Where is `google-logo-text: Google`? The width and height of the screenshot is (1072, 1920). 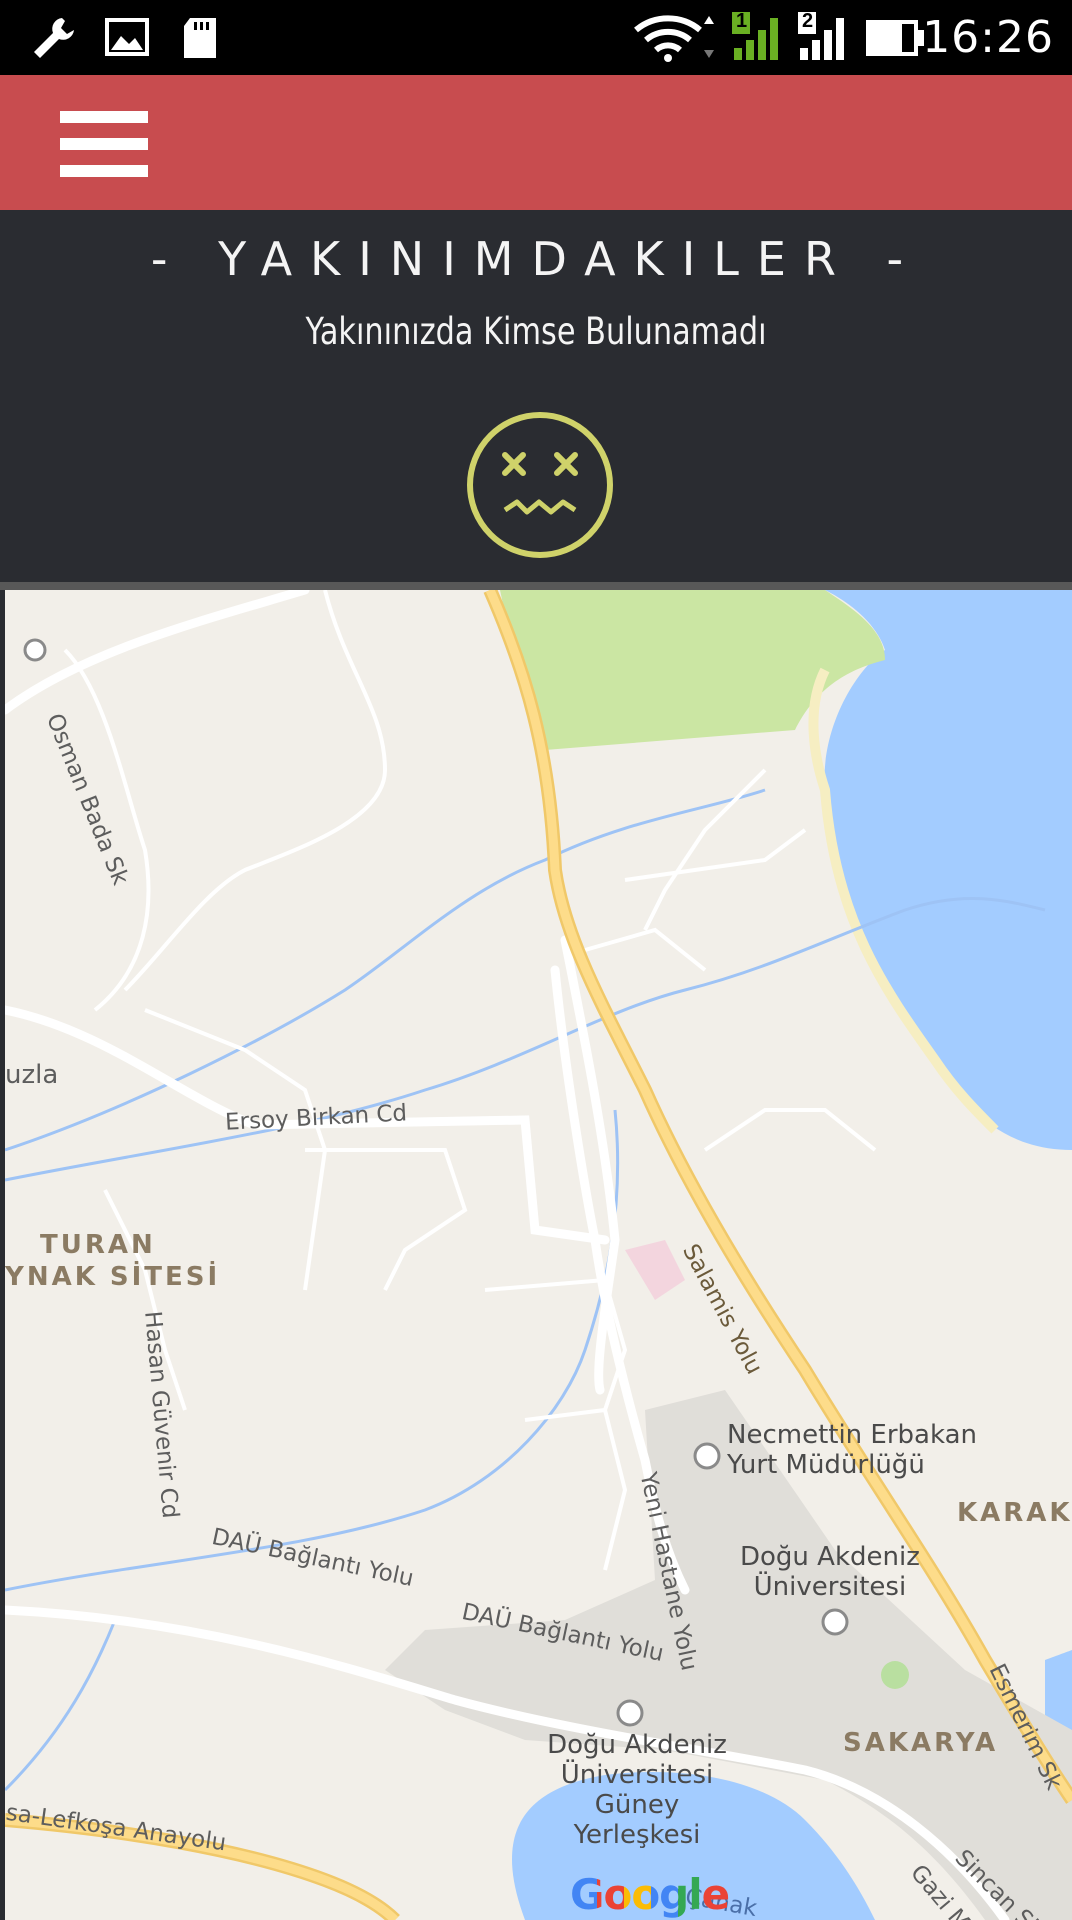 google-logo-text: Google is located at coordinates (650, 1894).